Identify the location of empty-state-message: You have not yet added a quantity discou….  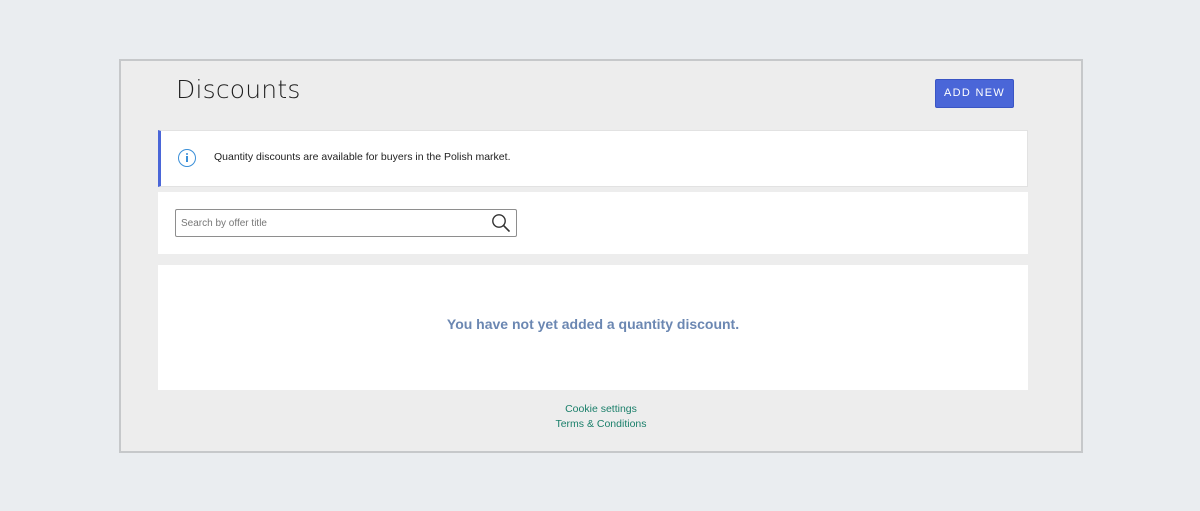
(593, 324).